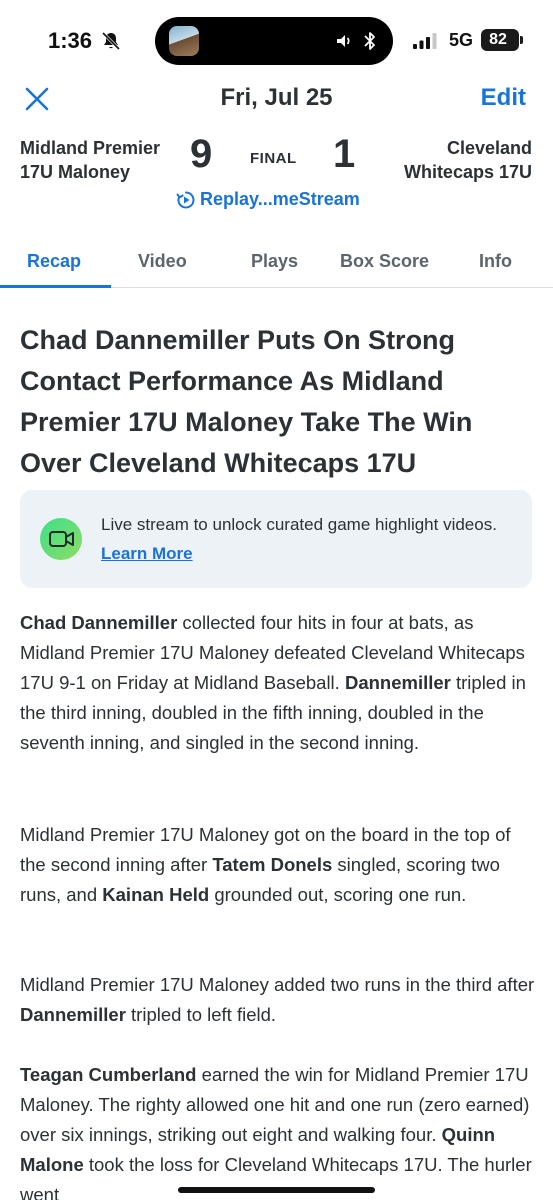 Image resolution: width=553 pixels, height=1200 pixels. What do you see at coordinates (495, 261) in the screenshot?
I see `tab-info: Info` at bounding box center [495, 261].